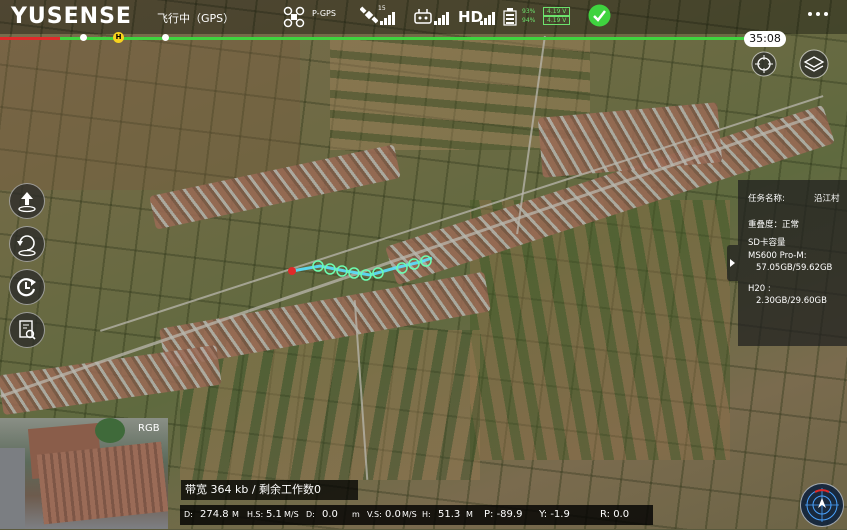  Describe the element at coordinates (449, 514) in the screenshot. I see `height-value: 51.3` at that location.